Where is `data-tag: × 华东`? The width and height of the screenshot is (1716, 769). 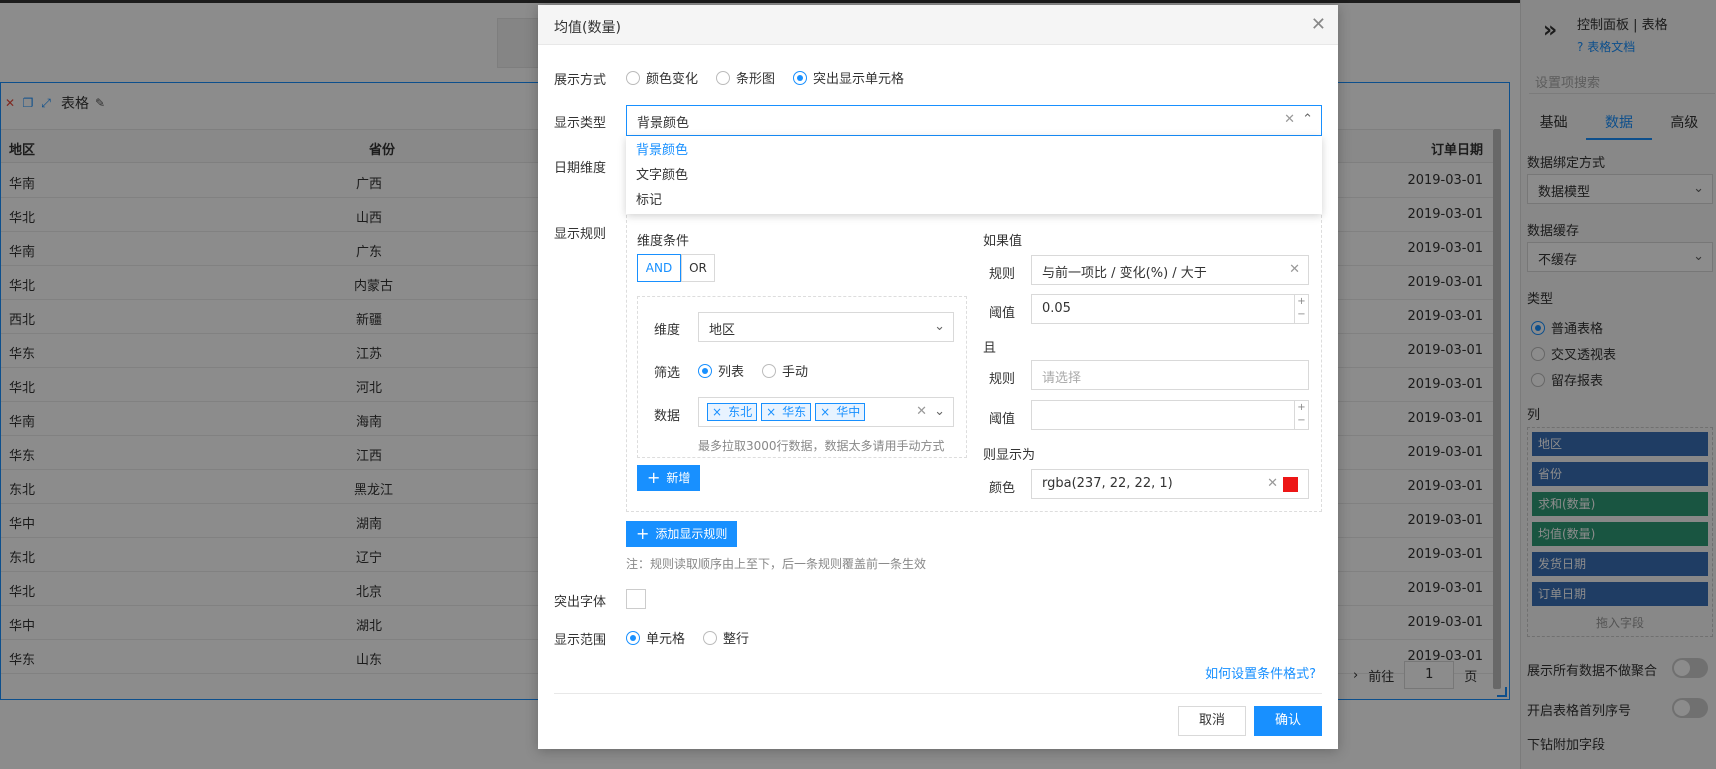
data-tag: × 华东 is located at coordinates (786, 412).